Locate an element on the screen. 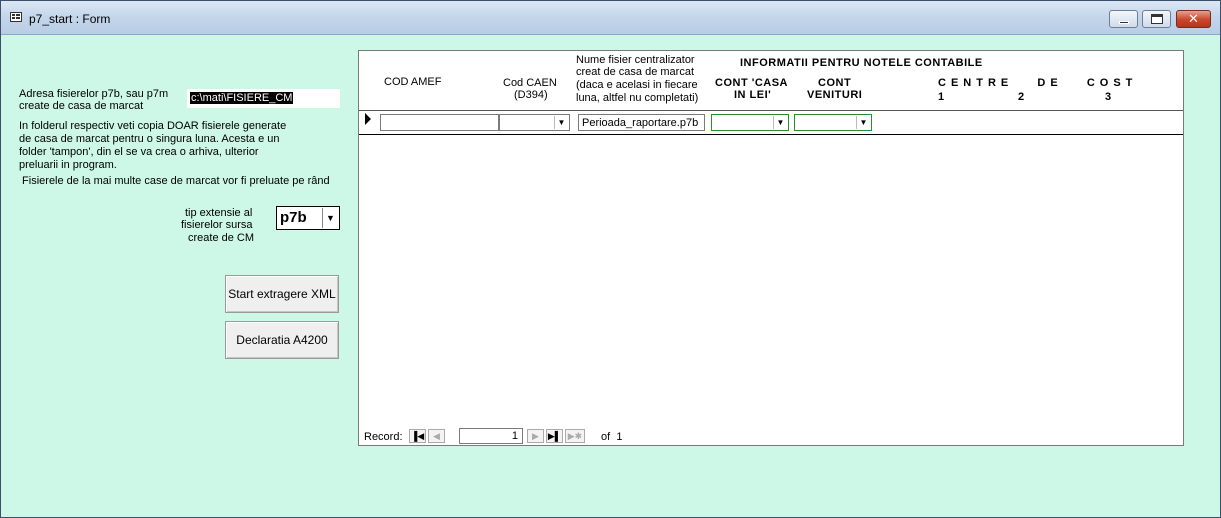  minimize-button is located at coordinates (1123, 19).